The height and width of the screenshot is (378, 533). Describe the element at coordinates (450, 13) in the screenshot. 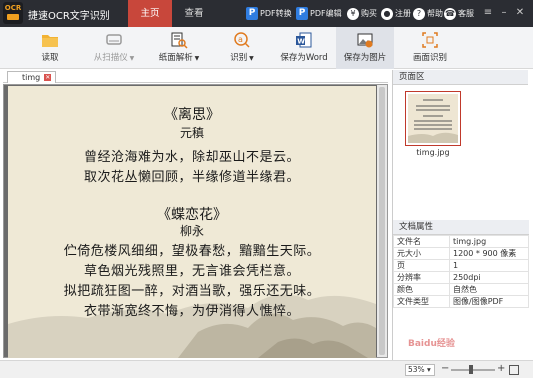

I see `headset-icon: ☎` at that location.